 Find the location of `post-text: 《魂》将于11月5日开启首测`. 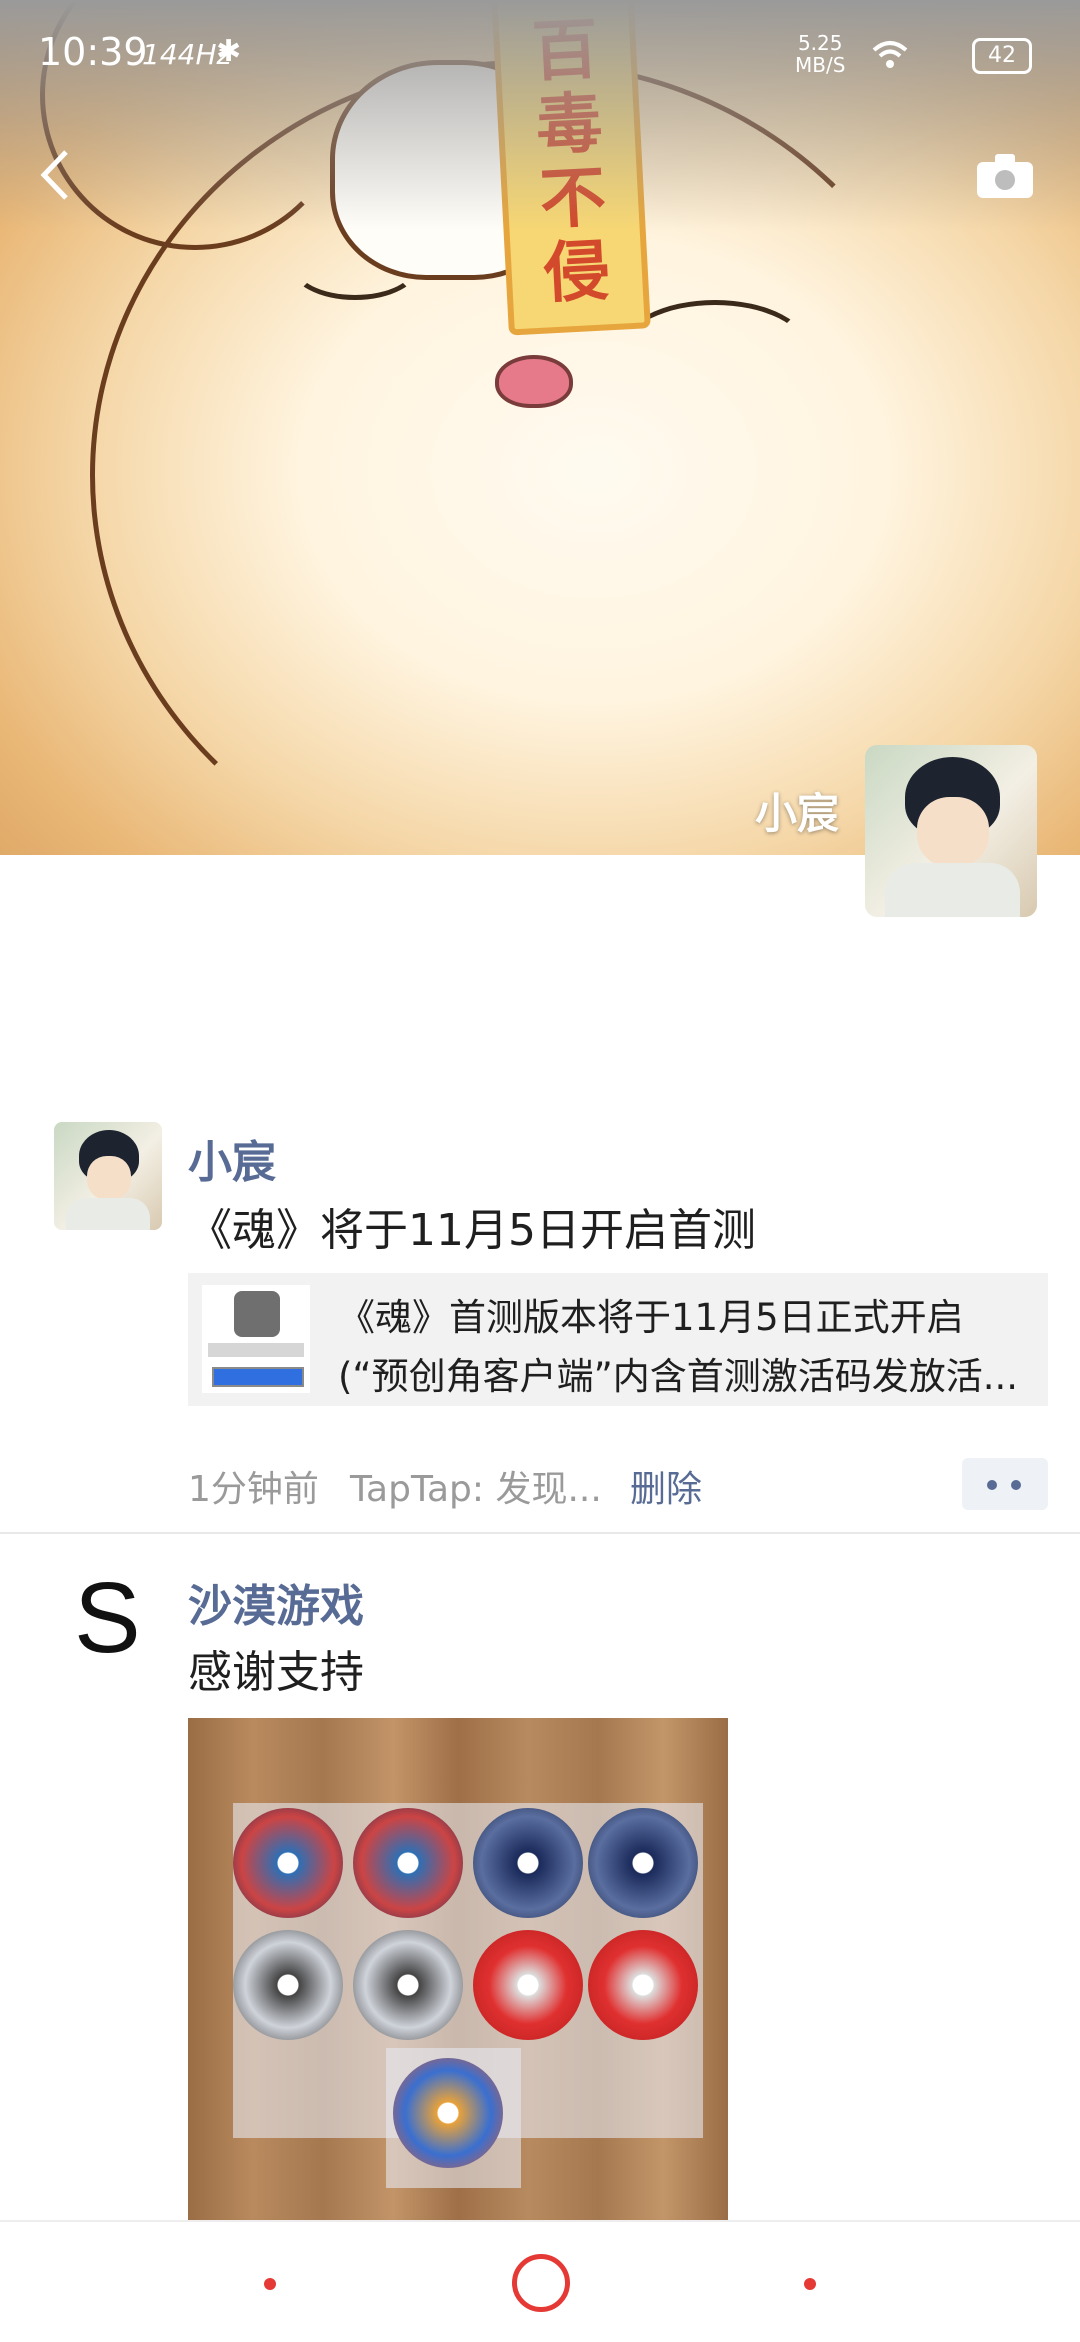

post-text: 《魂》将于11月5日开启首测 is located at coordinates (472, 1230).